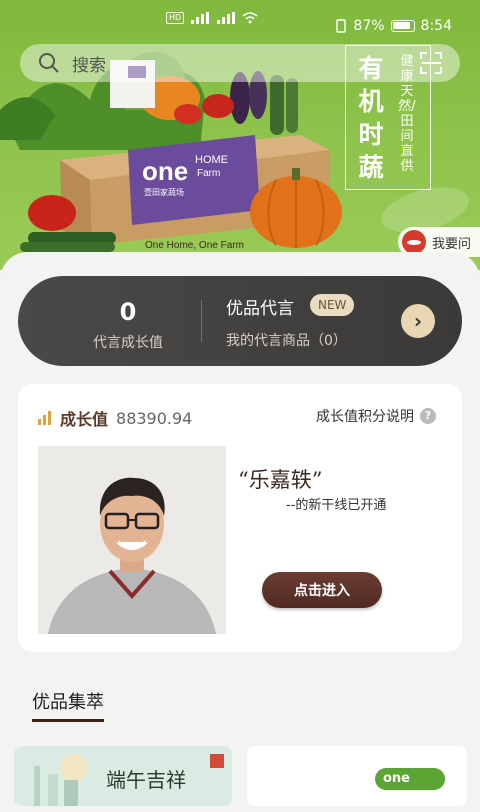 The width and height of the screenshot is (480, 812). I want to click on battery-icon, so click(402, 26).